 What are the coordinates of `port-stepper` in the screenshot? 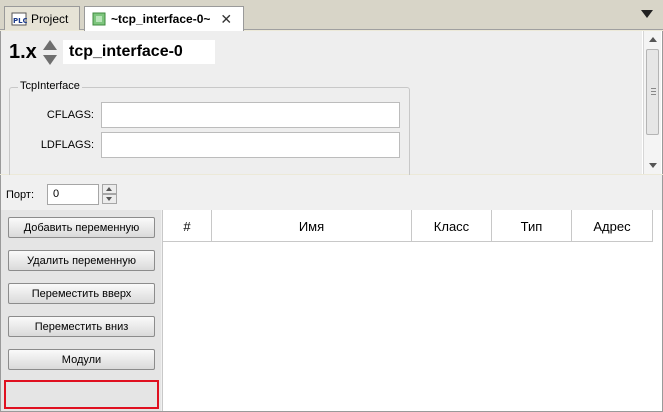 It's located at (109, 194).